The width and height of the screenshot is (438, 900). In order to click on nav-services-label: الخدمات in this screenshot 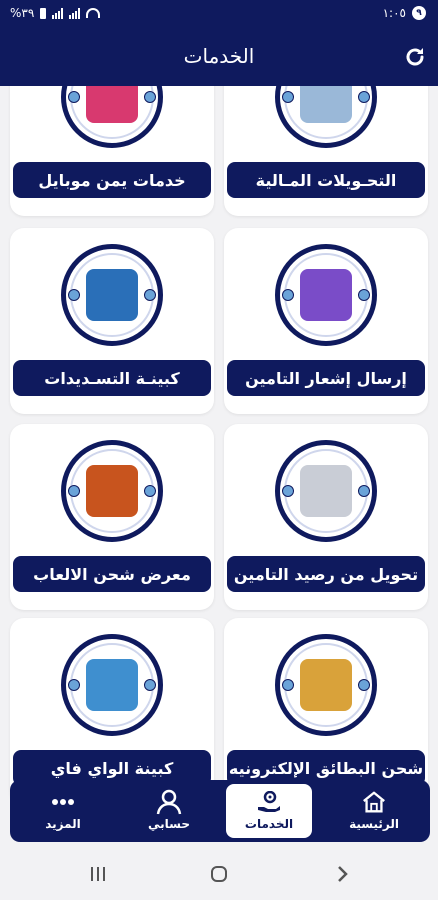, I will do `click(269, 824)`.